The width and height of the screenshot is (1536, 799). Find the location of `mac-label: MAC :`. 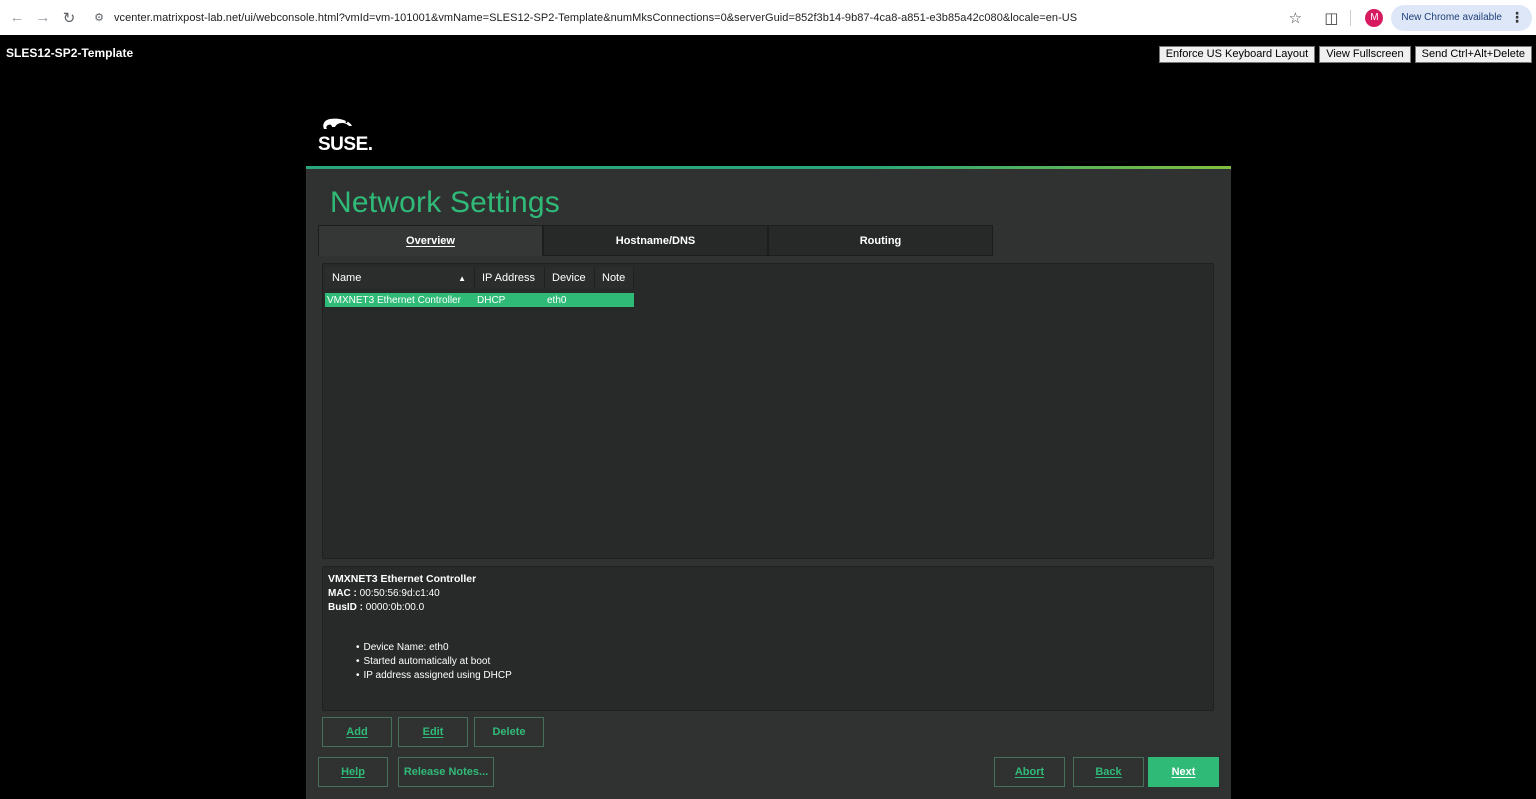

mac-label: MAC : is located at coordinates (342, 593).